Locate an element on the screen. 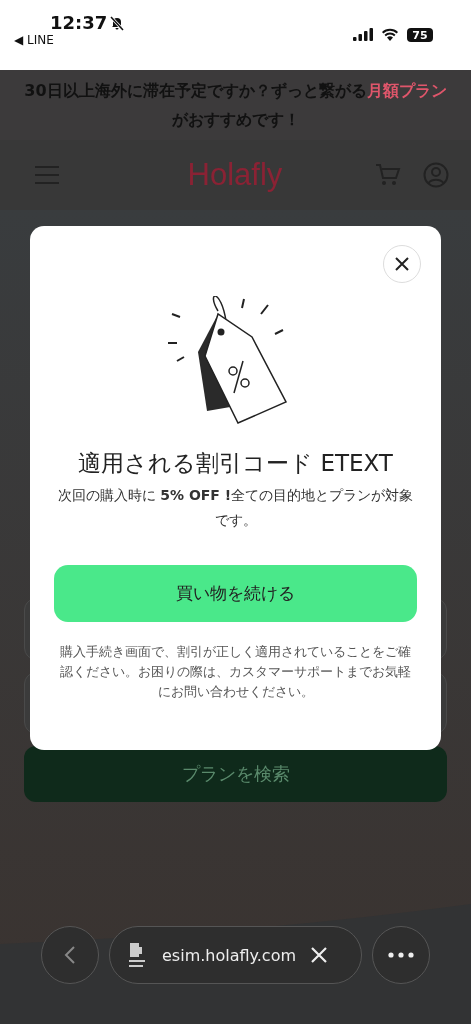 Image resolution: width=471 pixels, height=1024 pixels. search-plans-button: プランを検索 is located at coordinates (235, 774).